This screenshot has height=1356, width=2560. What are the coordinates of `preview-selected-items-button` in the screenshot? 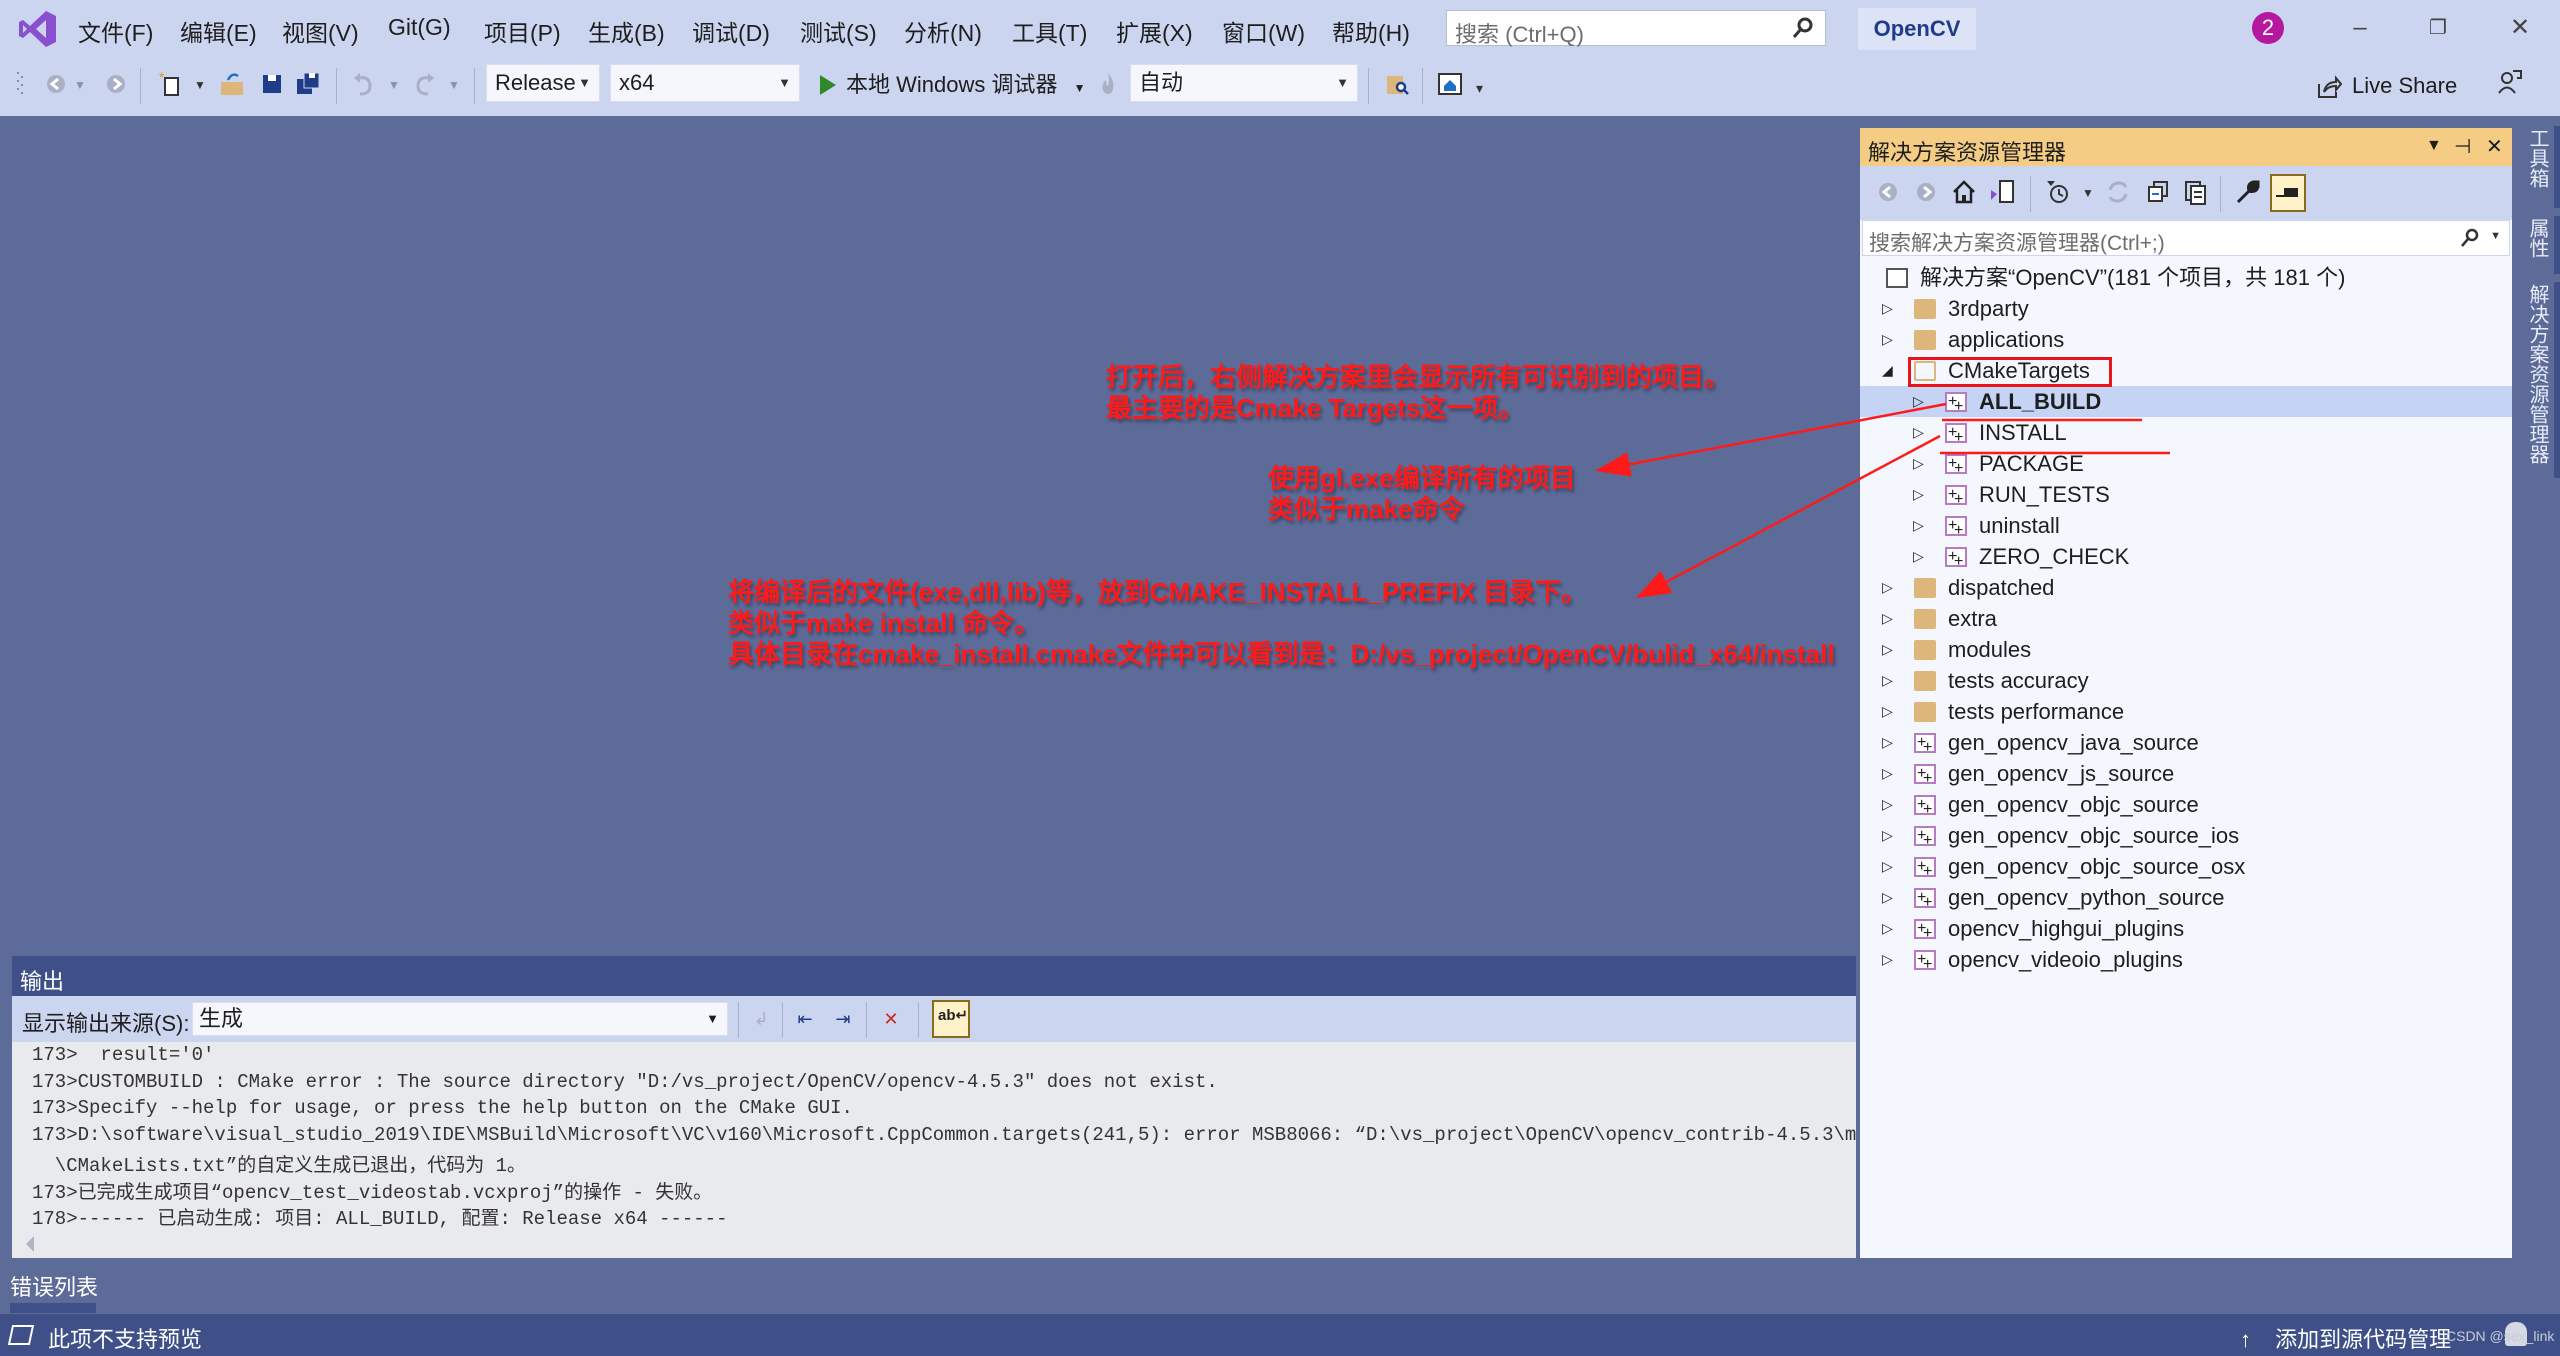 It's located at (2288, 193).